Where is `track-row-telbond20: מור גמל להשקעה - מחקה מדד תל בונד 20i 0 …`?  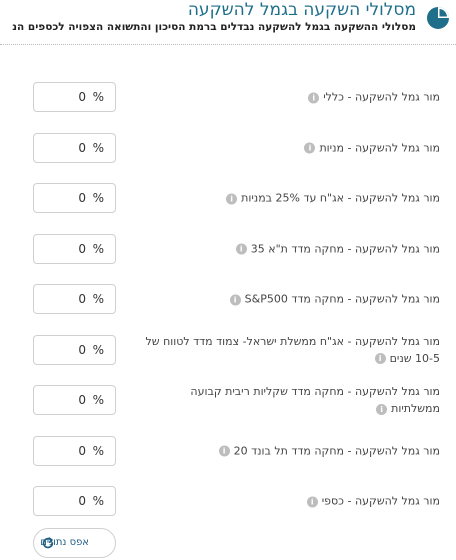
track-row-telbond20: מור גמל להשקעה - מחקה מדד תל בונד 20i 0 … is located at coordinates (228, 451).